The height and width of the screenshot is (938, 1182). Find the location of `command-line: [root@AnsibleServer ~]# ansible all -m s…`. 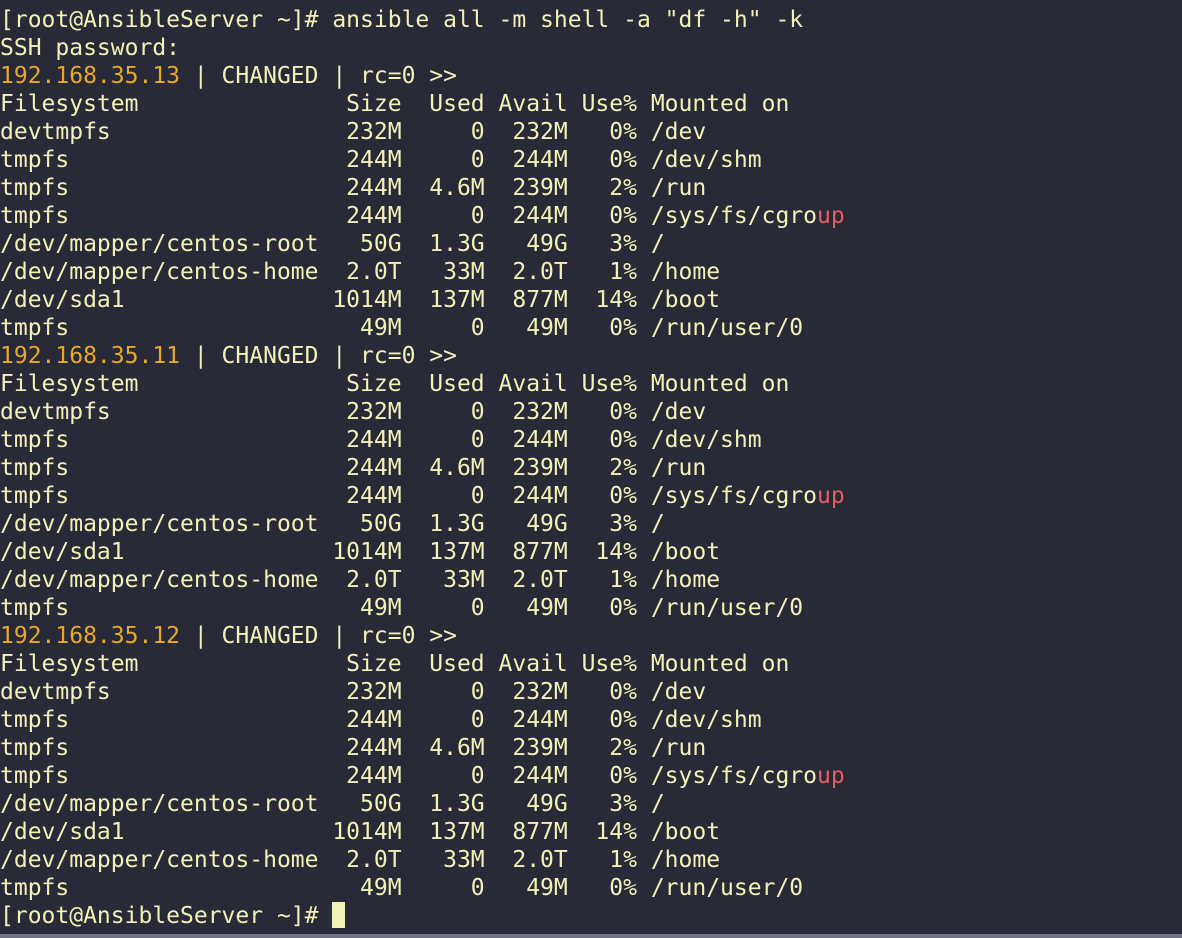

command-line: [root@AnsibleServer ~]# ansible all -m s… is located at coordinates (402, 20).